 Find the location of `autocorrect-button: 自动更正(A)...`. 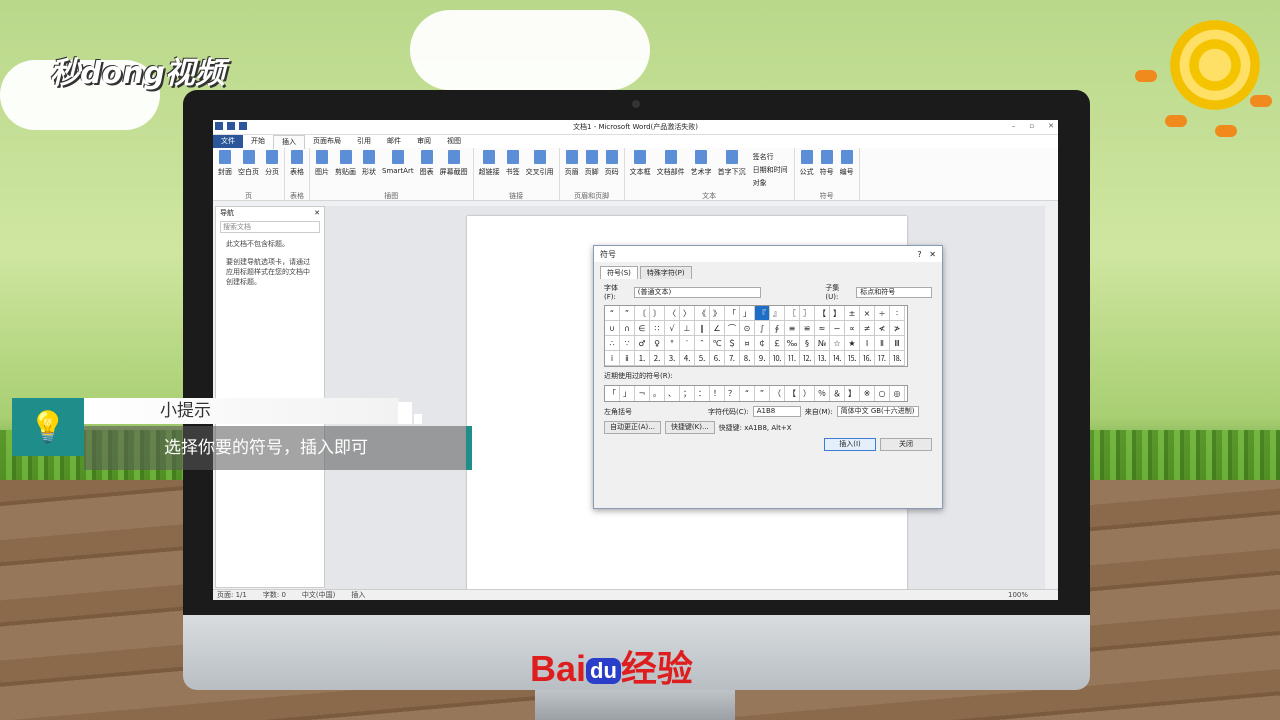

autocorrect-button: 自动更正(A)... is located at coordinates (632, 427).